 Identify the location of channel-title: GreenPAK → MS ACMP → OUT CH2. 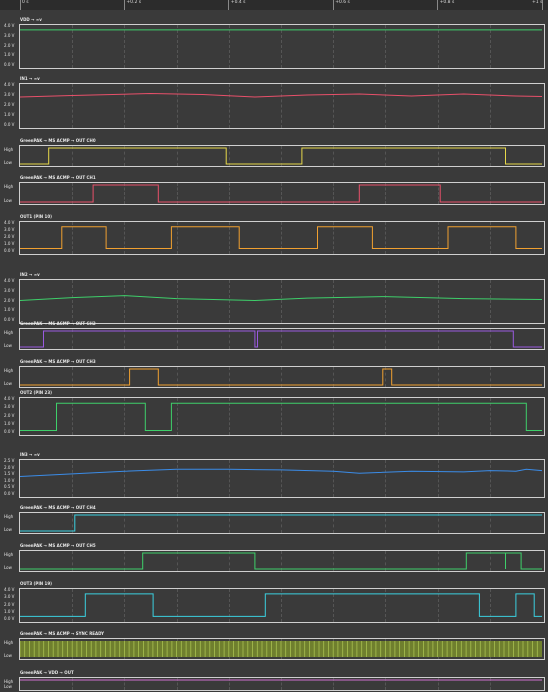
(58, 323).